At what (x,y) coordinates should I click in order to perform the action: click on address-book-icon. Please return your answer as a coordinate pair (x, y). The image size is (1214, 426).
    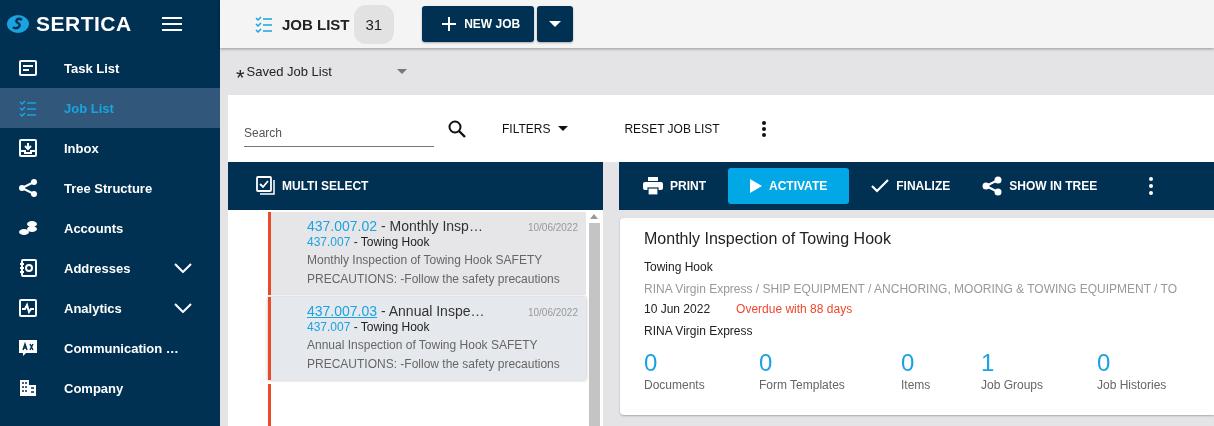
    Looking at the image, I should click on (28, 268).